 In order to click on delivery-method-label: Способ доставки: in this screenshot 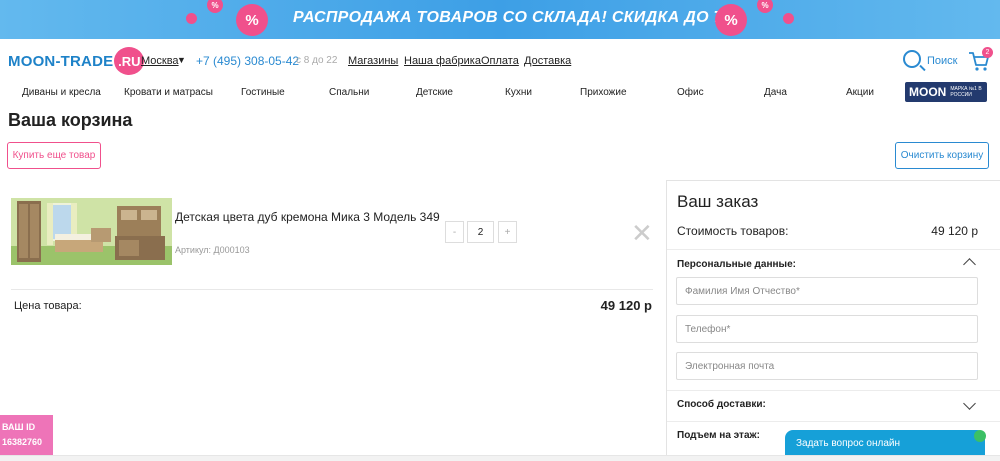, I will do `click(721, 404)`.